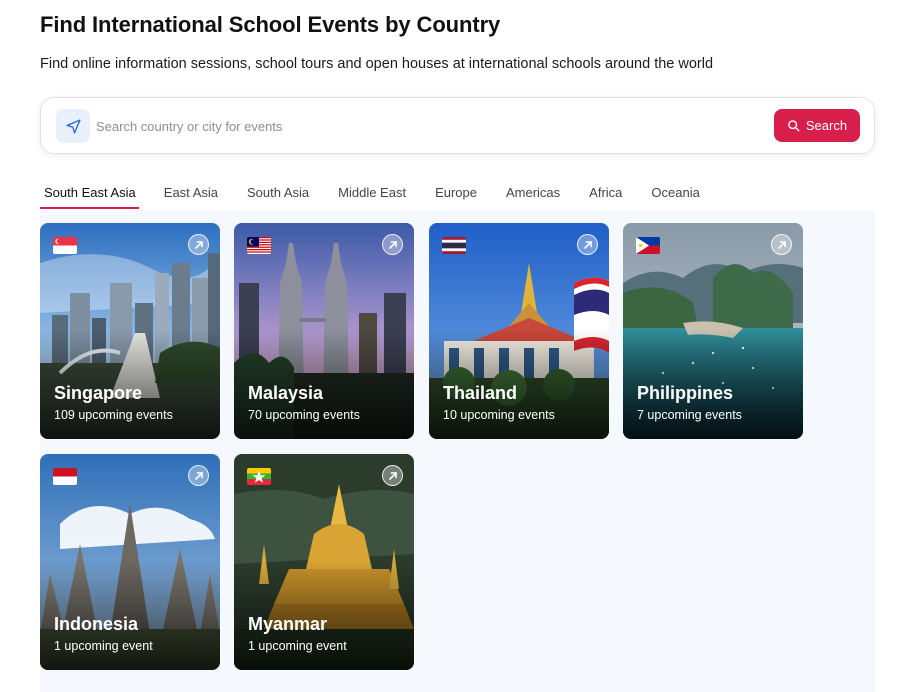 Image resolution: width=898 pixels, height=692 pixels. I want to click on country-card-malaysia: Malaysia 70 upcoming events, so click(324, 331).